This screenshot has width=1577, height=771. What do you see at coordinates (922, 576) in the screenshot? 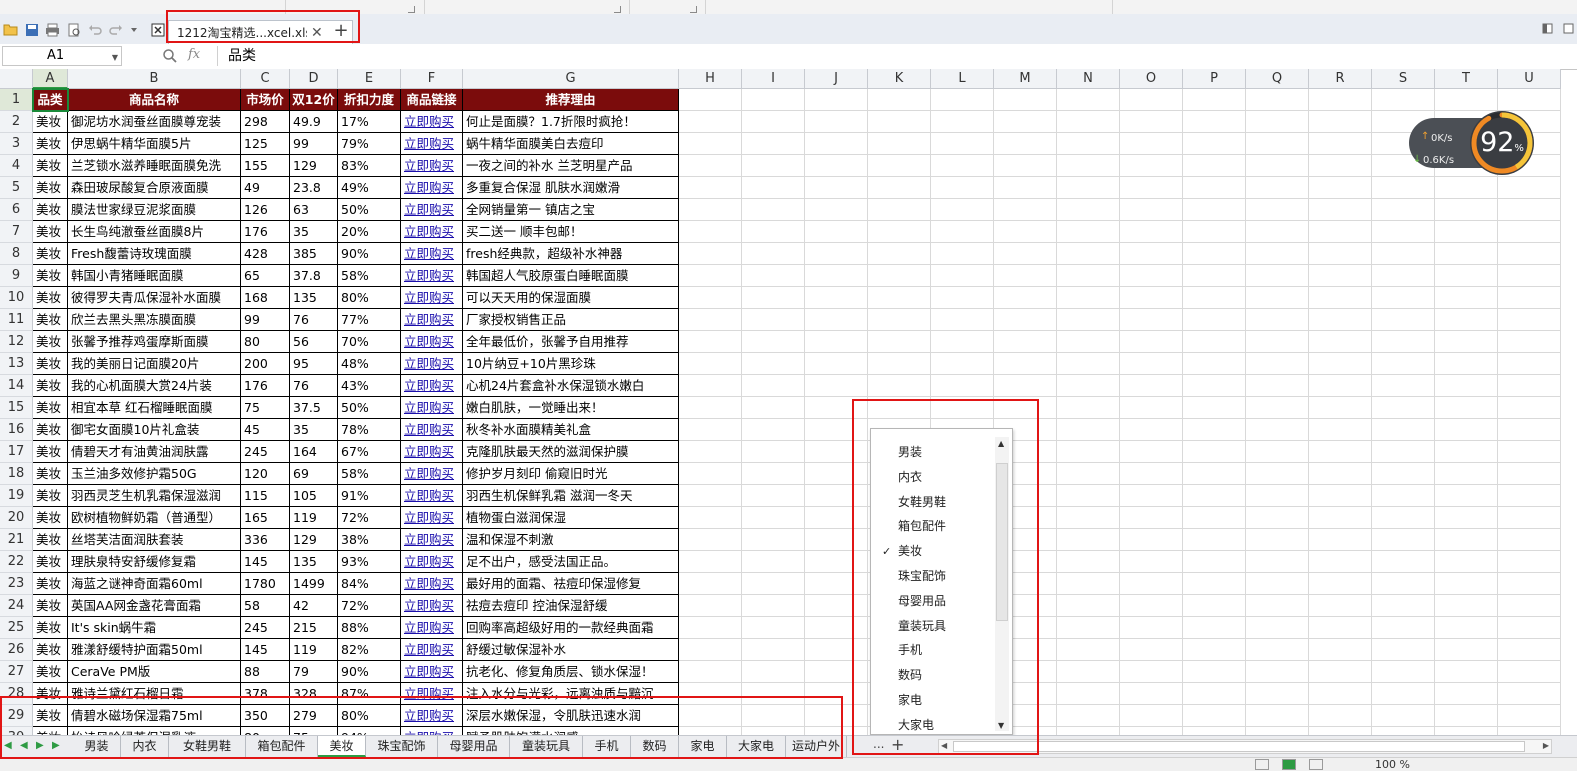
I see `sheet-list-item: 珠宝配饰` at bounding box center [922, 576].